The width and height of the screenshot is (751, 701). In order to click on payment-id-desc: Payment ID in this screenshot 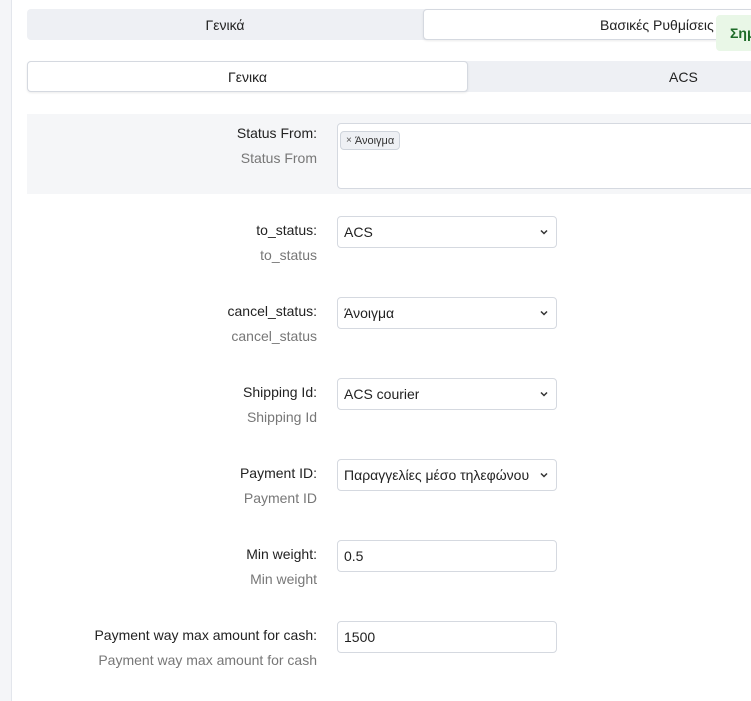, I will do `click(280, 498)`.